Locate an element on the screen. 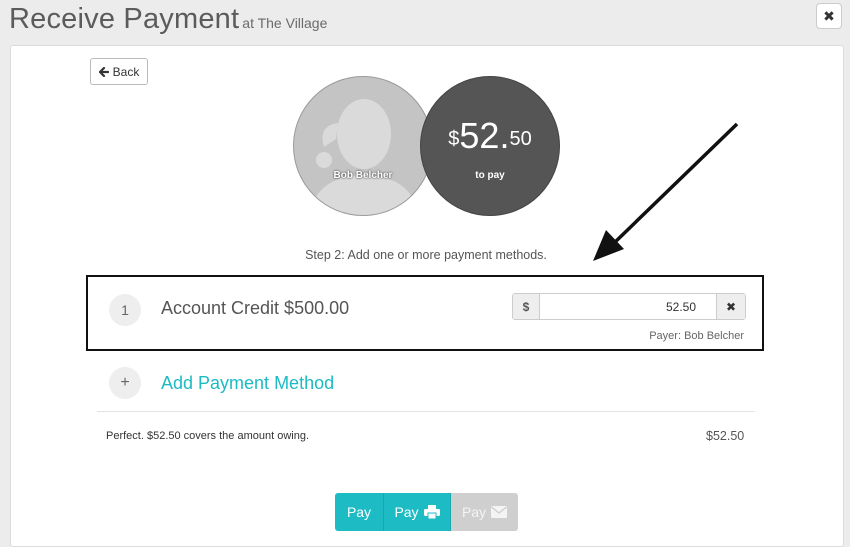  amount-dollars: 52. is located at coordinates (484, 135).